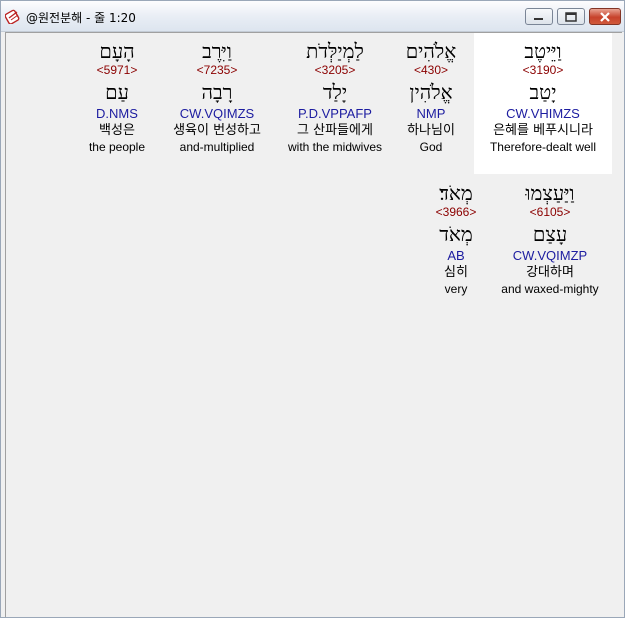 Image resolution: width=625 pixels, height=618 pixels. I want to click on hebrew-word: וַיֵּיטֶב, so click(543, 51).